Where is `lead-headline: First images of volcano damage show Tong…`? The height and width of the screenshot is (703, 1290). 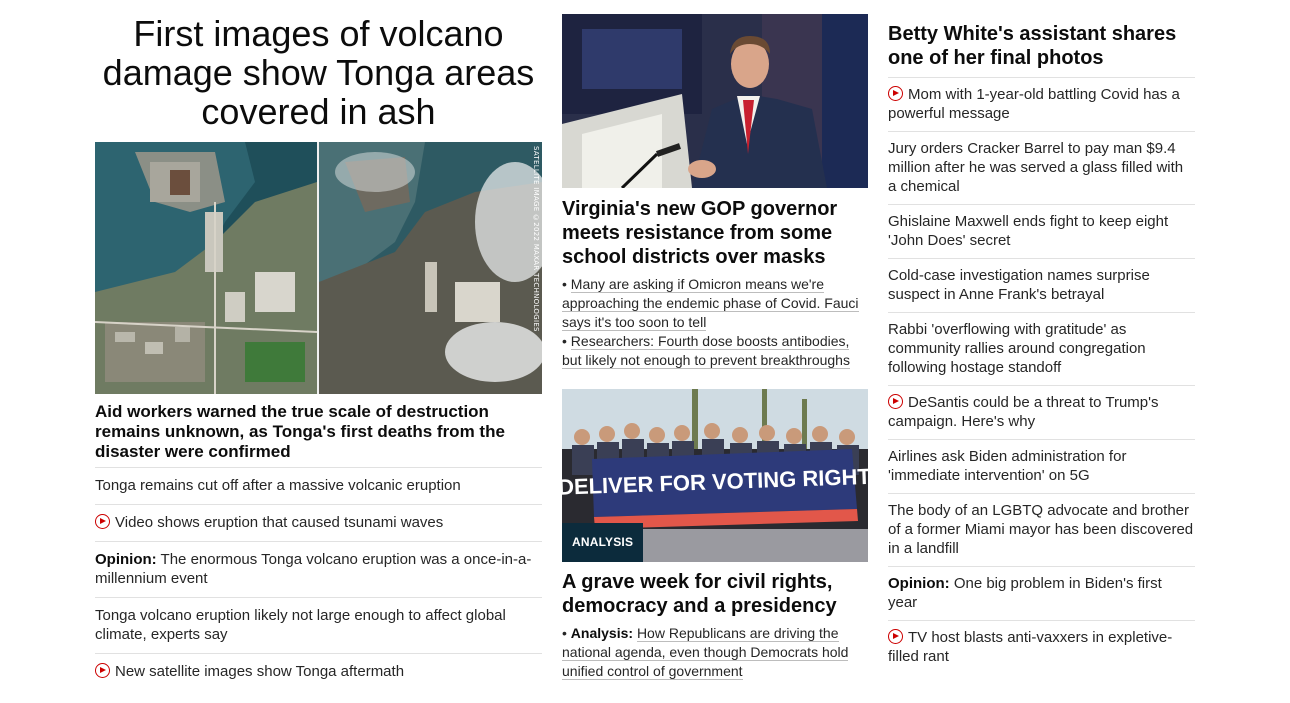
lead-headline: First images of volcano damage show Tong… is located at coordinates (318, 72).